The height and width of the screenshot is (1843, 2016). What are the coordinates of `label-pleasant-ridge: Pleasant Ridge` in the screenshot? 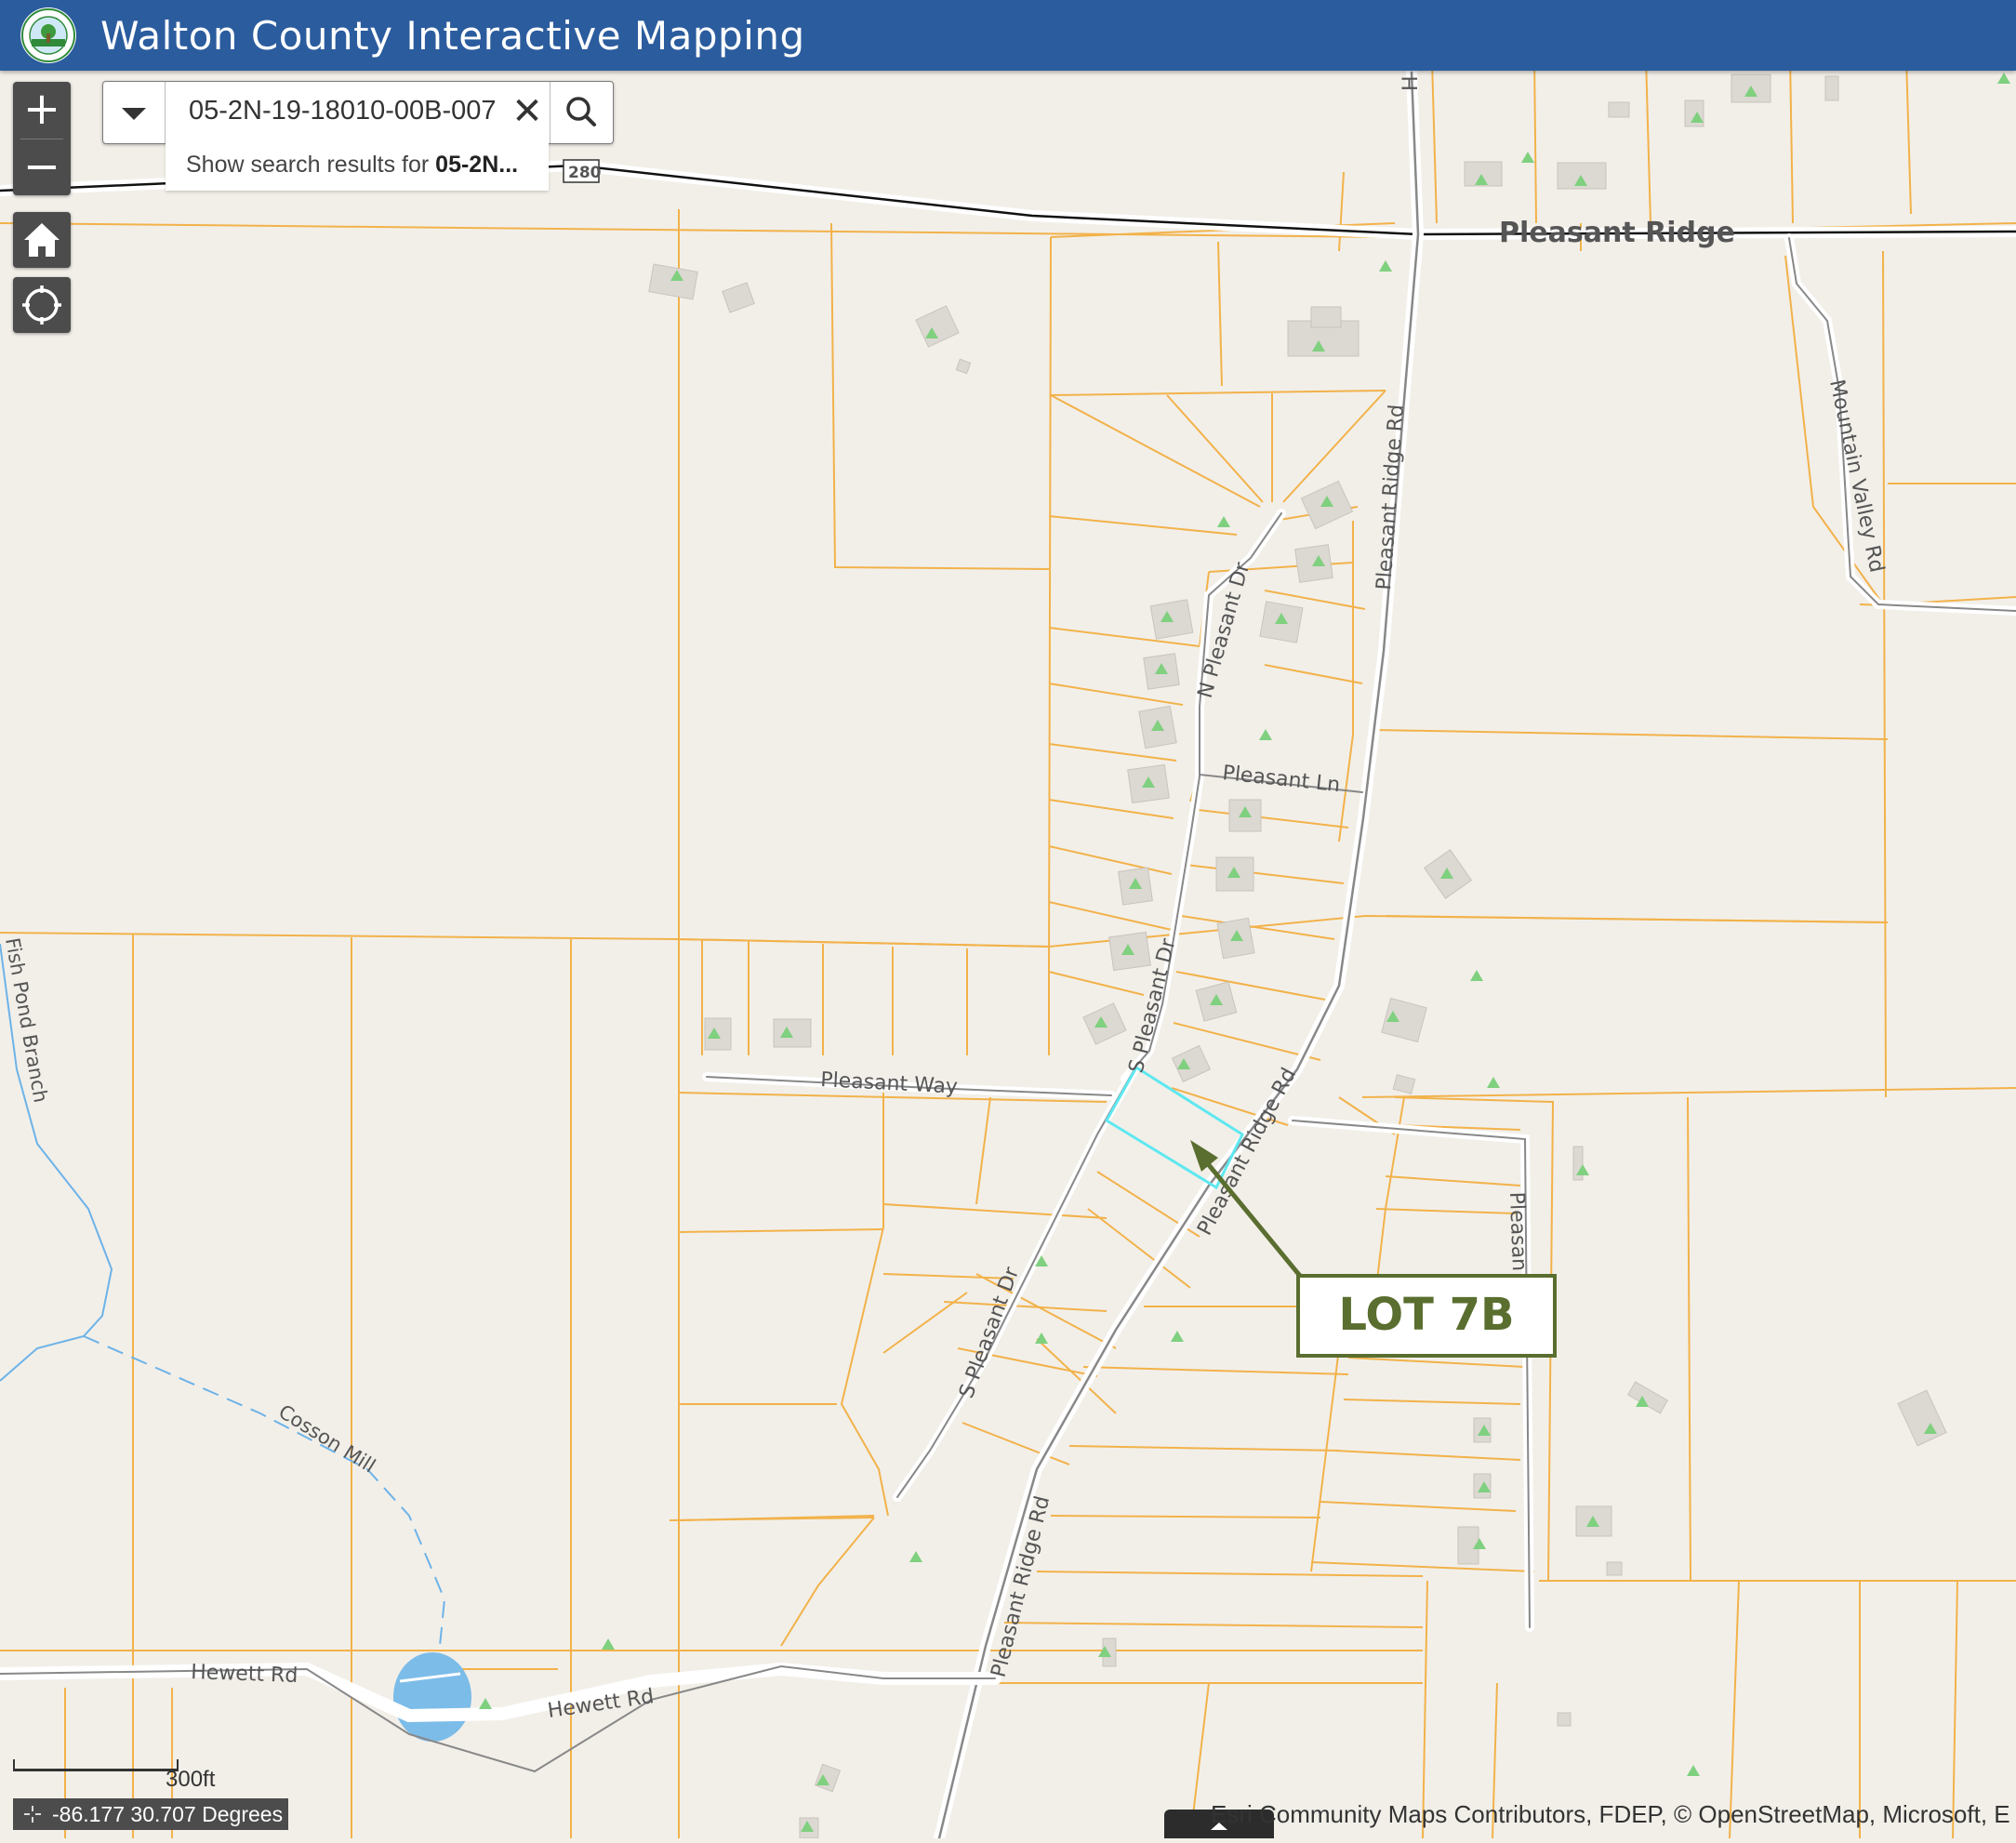 It's located at (1617, 233).